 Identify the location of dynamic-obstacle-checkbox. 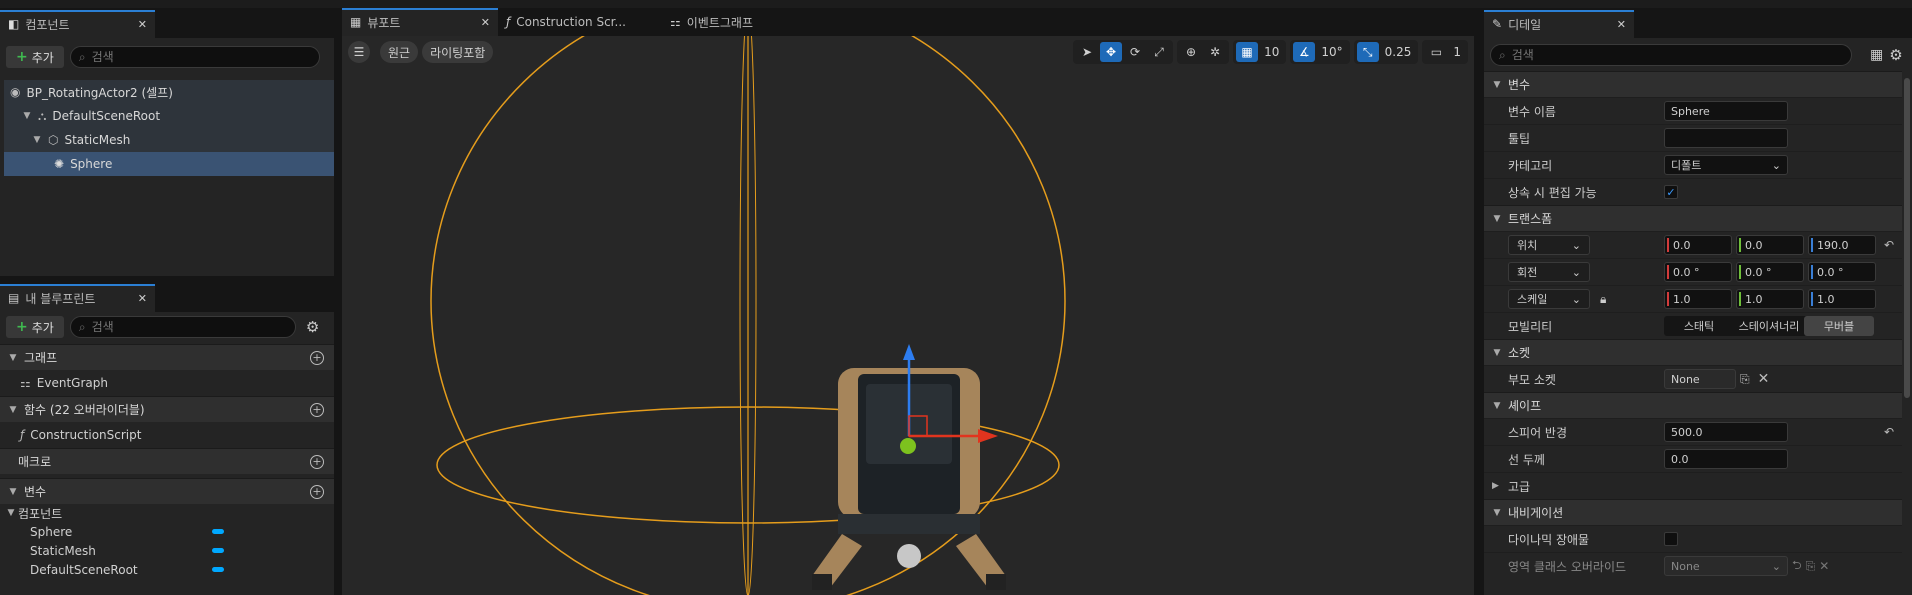
(1671, 539).